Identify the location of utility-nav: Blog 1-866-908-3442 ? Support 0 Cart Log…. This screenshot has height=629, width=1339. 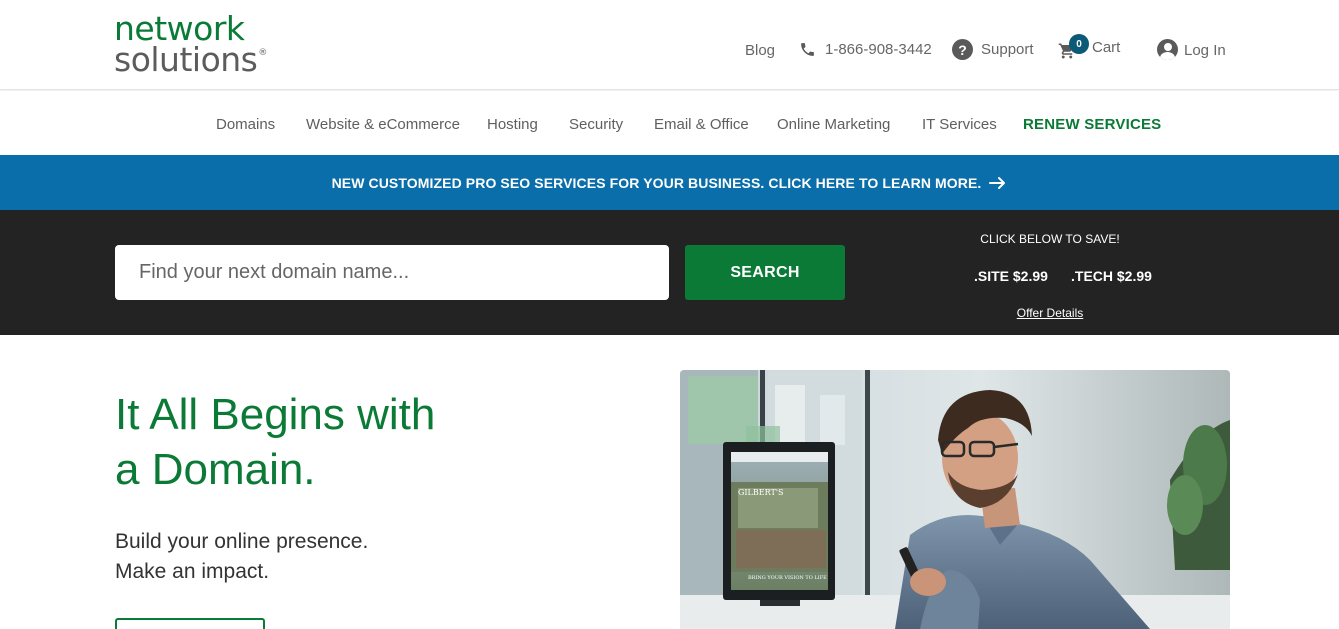
(669, 50).